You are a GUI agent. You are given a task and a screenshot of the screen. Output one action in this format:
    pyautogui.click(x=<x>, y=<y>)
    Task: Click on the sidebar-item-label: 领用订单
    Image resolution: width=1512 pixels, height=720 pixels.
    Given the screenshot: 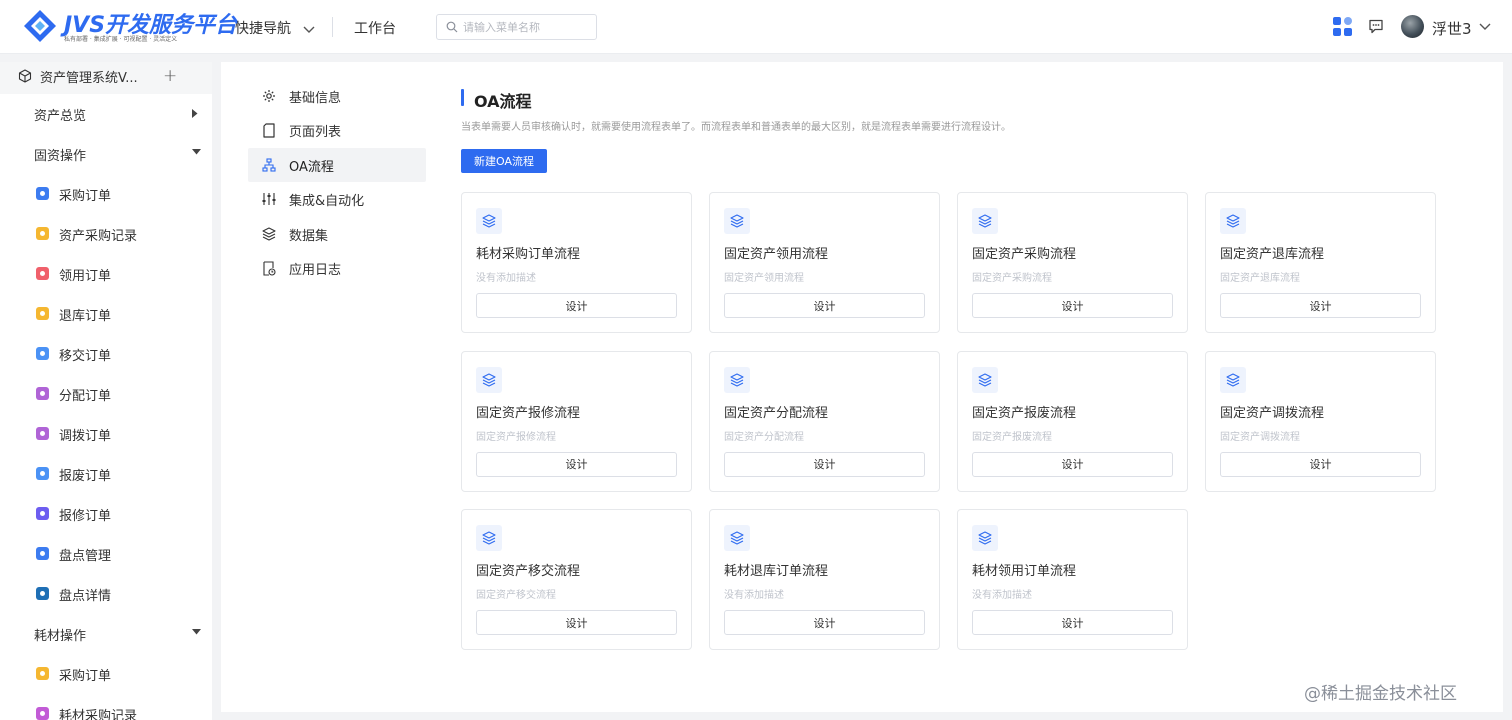 What is the action you would take?
    pyautogui.click(x=85, y=276)
    